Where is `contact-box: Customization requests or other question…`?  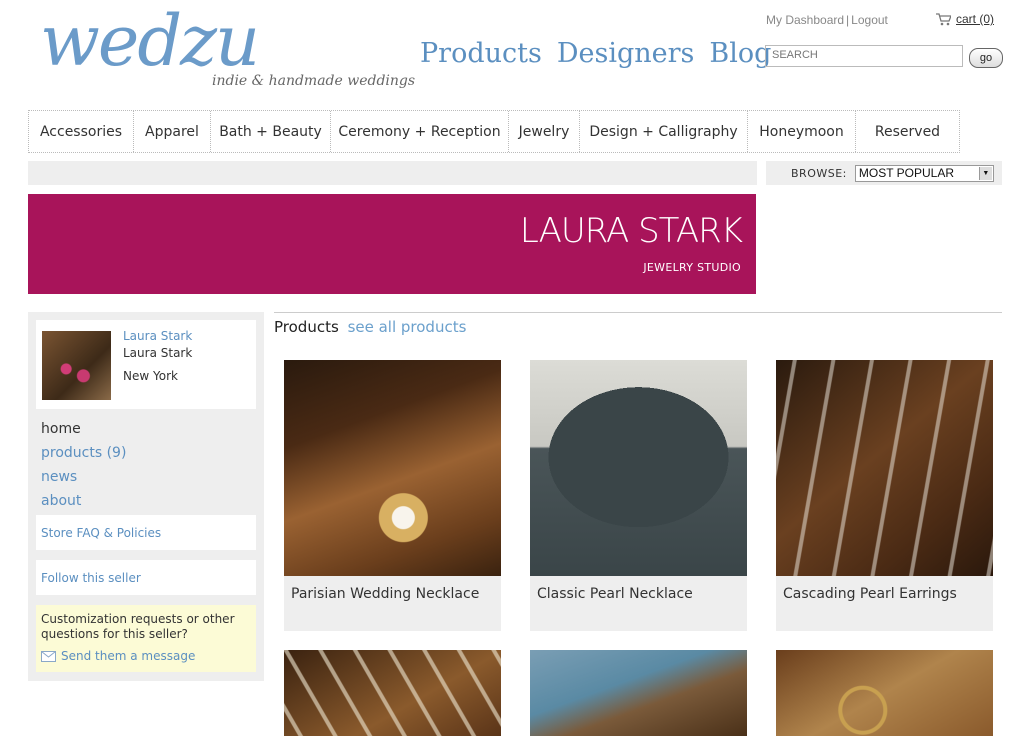 contact-box: Customization requests or other question… is located at coordinates (146, 638).